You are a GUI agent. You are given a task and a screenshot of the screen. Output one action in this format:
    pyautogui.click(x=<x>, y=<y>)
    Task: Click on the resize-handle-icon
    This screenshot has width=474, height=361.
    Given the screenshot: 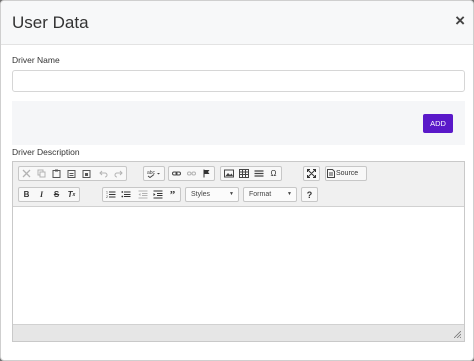 What is the action you would take?
    pyautogui.click(x=457, y=334)
    